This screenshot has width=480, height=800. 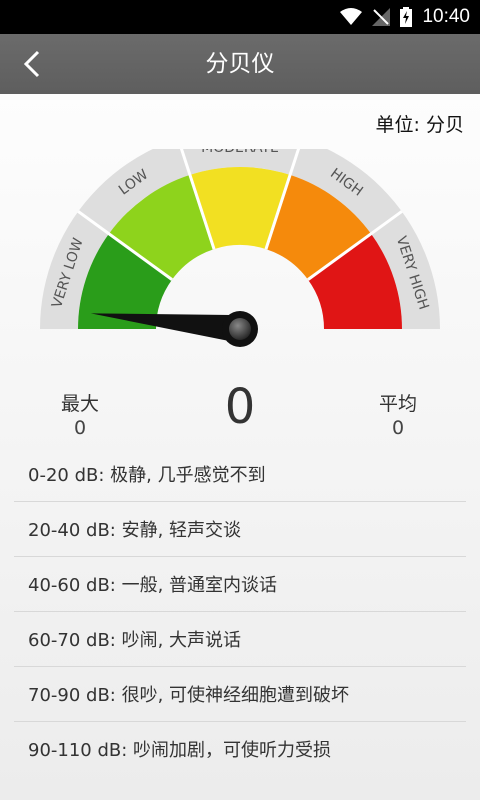 I want to click on page-title: 分贝仪, so click(x=240, y=64).